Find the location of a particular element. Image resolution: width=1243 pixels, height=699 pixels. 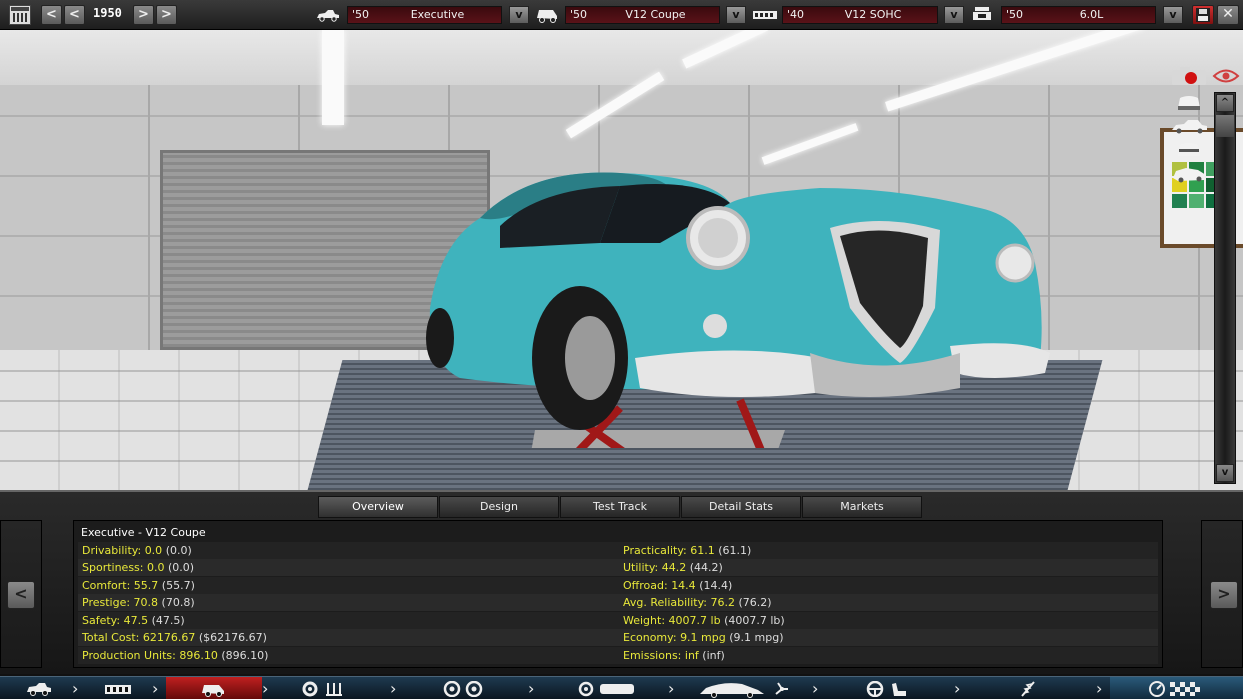

stat-comfort: Comfort: 55.7 (55.7) is located at coordinates (138, 585).